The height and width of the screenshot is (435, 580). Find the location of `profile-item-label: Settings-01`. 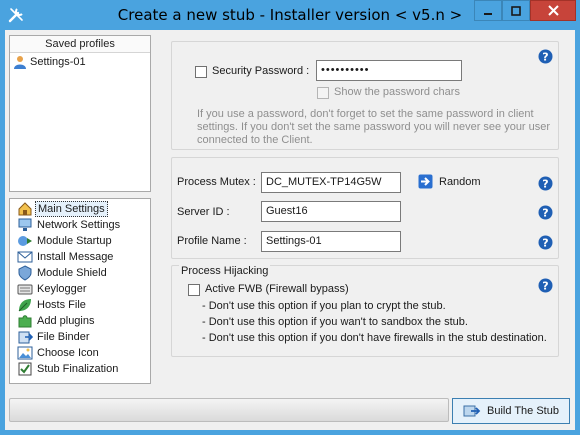

profile-item-label: Settings-01 is located at coordinates (58, 62).